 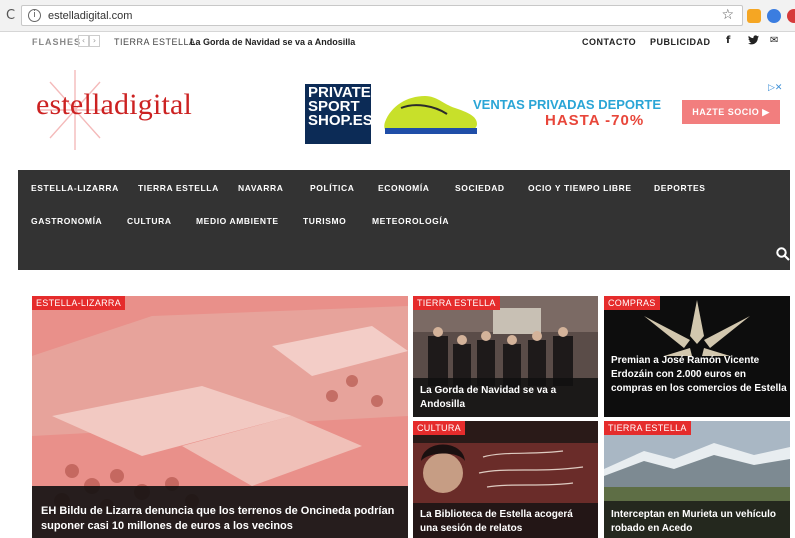 I want to click on twitter-icon, so click(x=753, y=41).